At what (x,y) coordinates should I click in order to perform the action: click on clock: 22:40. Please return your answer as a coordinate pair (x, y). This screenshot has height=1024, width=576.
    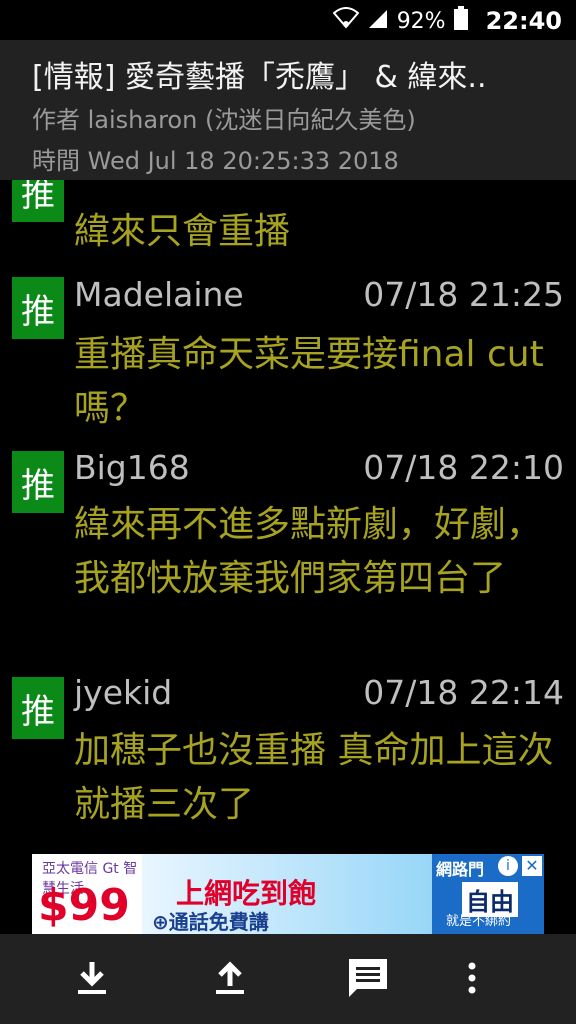
    Looking at the image, I should click on (523, 21).